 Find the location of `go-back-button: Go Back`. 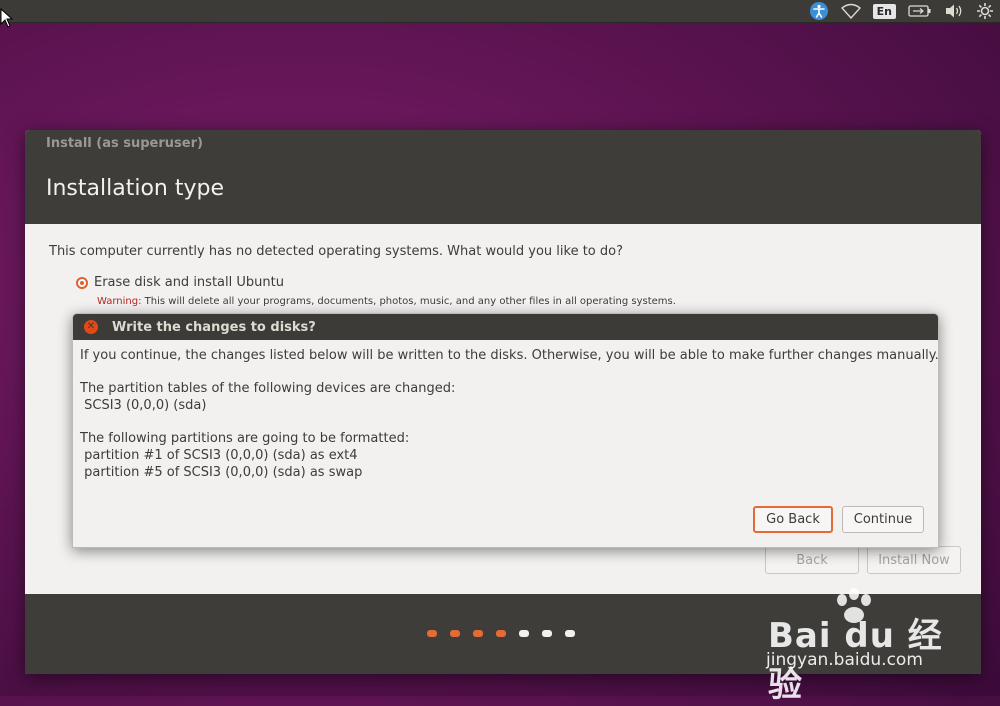

go-back-button: Go Back is located at coordinates (793, 519).